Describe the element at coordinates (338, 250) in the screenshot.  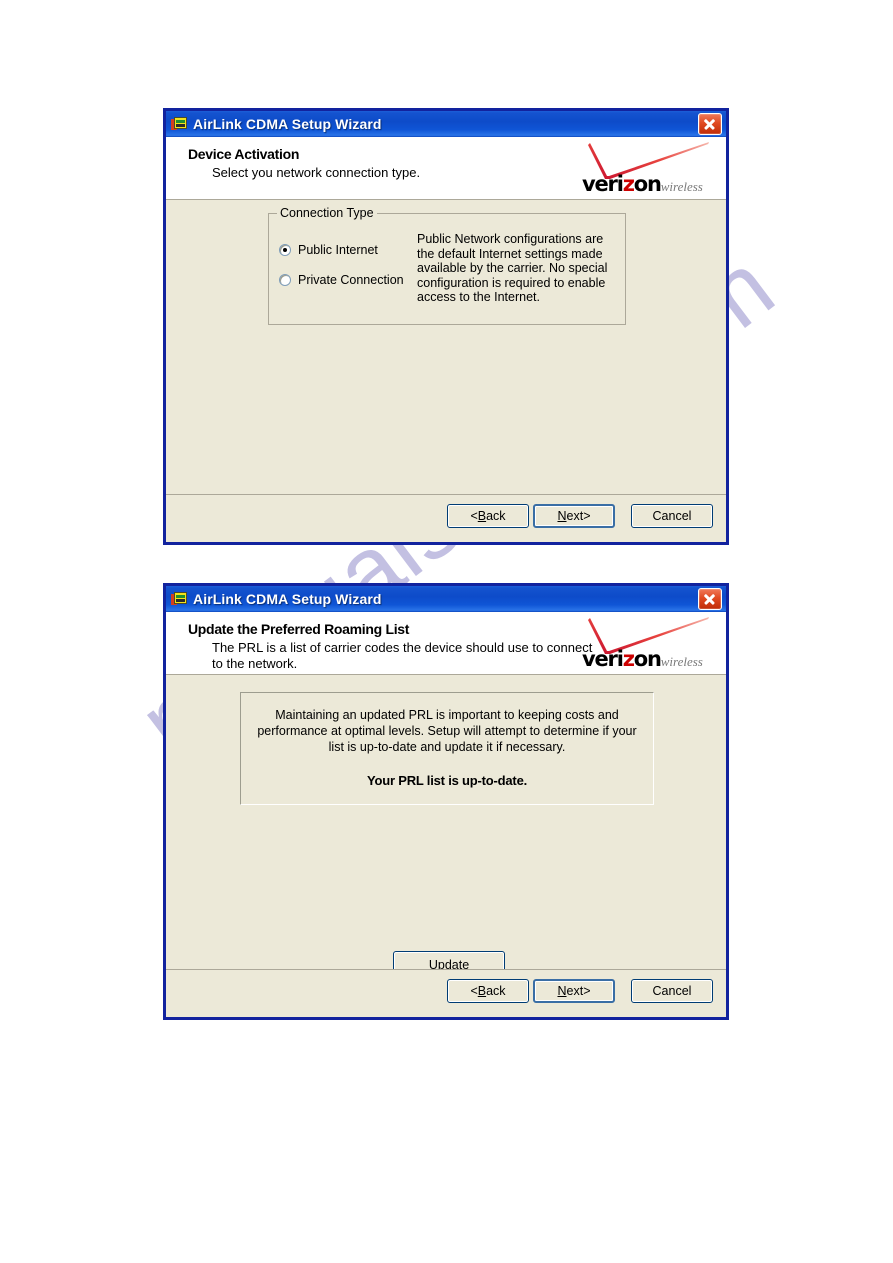
I see `radio-label-public-internet: Public Internet` at that location.